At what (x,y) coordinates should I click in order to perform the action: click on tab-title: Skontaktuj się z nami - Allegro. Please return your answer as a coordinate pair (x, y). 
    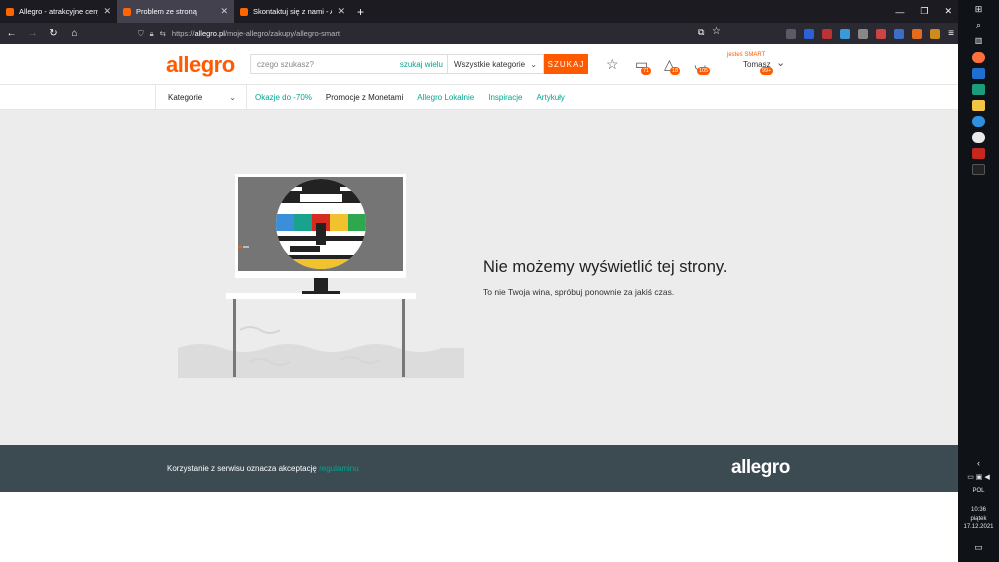
    Looking at the image, I should click on (292, 11).